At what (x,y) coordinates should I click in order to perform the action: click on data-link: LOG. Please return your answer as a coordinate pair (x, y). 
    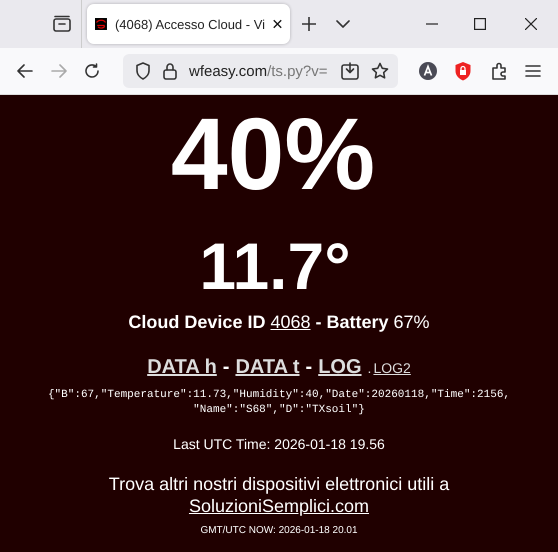
    Looking at the image, I should click on (340, 367).